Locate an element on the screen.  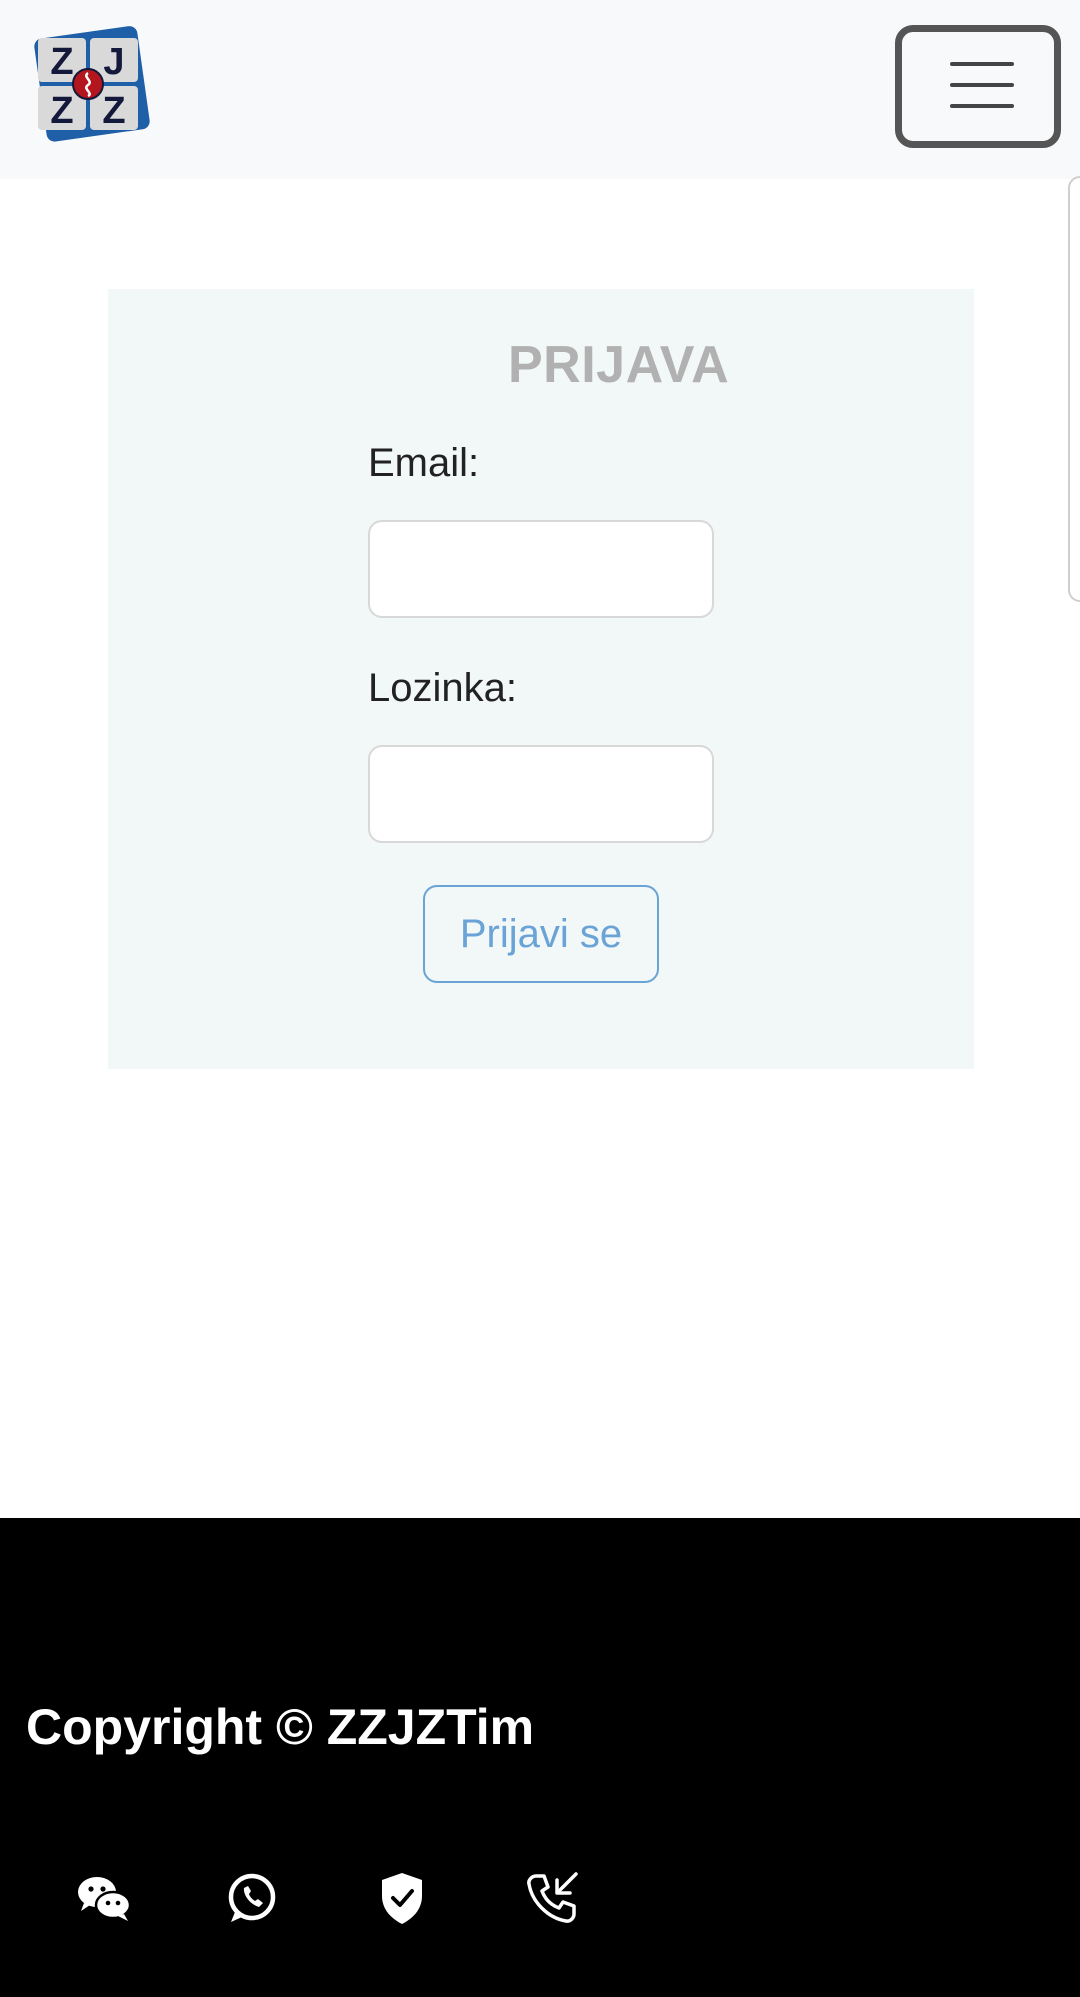
copyright-text: Copyright © ZZJZTim is located at coordinates (280, 1727).